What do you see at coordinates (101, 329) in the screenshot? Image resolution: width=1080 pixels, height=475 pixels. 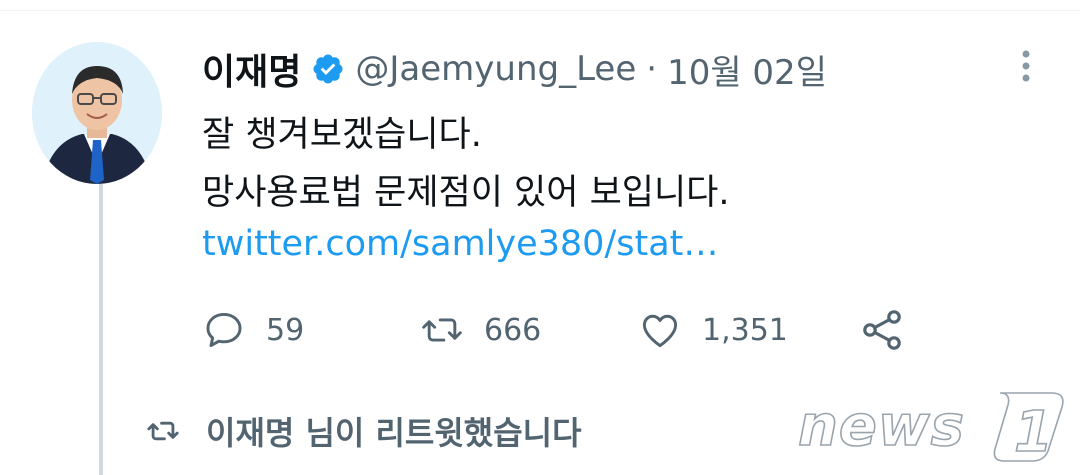 I see `thread-line` at bounding box center [101, 329].